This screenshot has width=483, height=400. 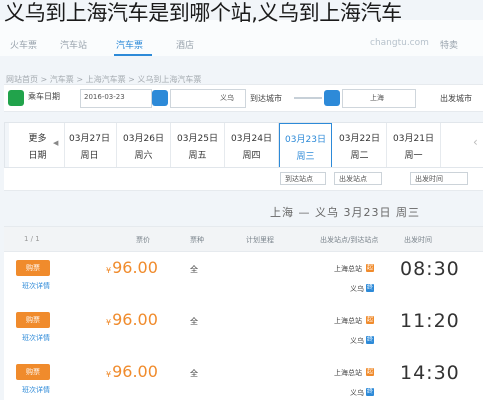 I want to click on table-header: 1 / 1 票价 票种 计划里程 出发站点/到达站点 出发时间, so click(x=243, y=239).